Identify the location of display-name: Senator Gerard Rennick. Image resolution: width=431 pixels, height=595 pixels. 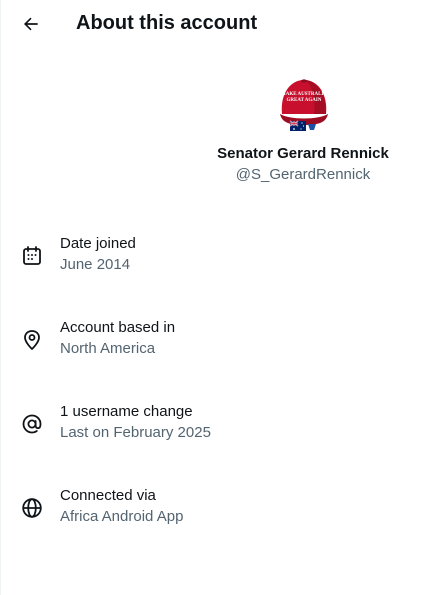
(303, 153).